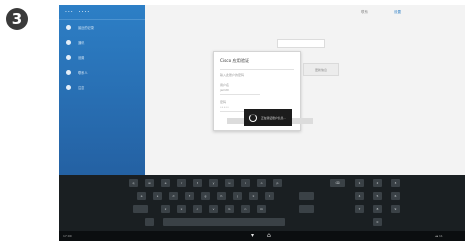 The image size is (468, 241). Describe the element at coordinates (102, 12) in the screenshot. I see `sidebar-header: • • • • • • •` at that location.